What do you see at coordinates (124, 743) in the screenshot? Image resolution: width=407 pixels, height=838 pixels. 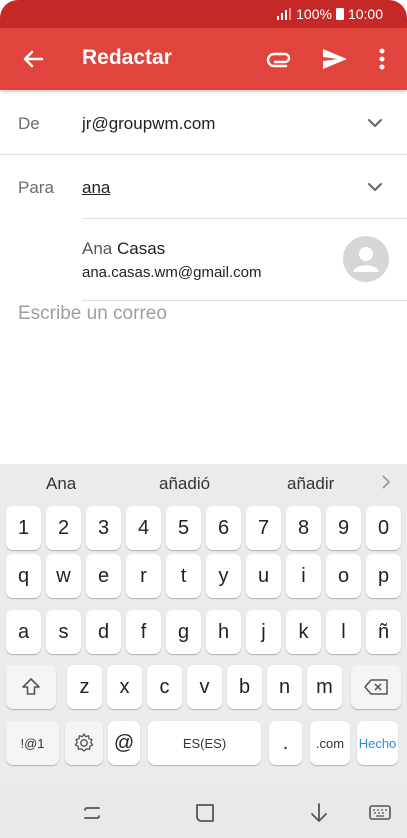 I see `at-key: @` at bounding box center [124, 743].